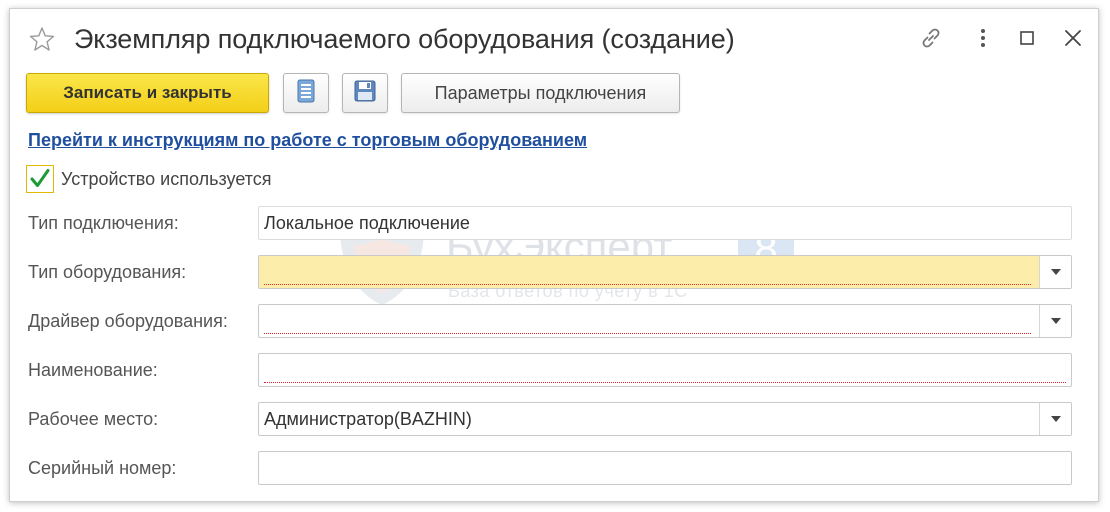 This screenshot has height=512, width=1110. I want to click on list-icon, so click(306, 93).